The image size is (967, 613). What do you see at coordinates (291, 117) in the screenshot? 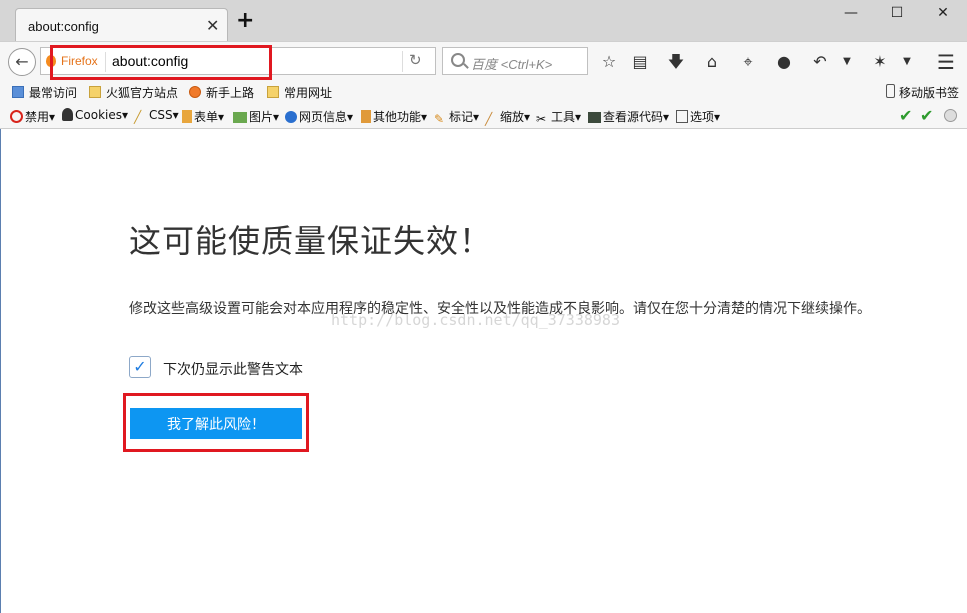
I see `info-icon` at bounding box center [291, 117].